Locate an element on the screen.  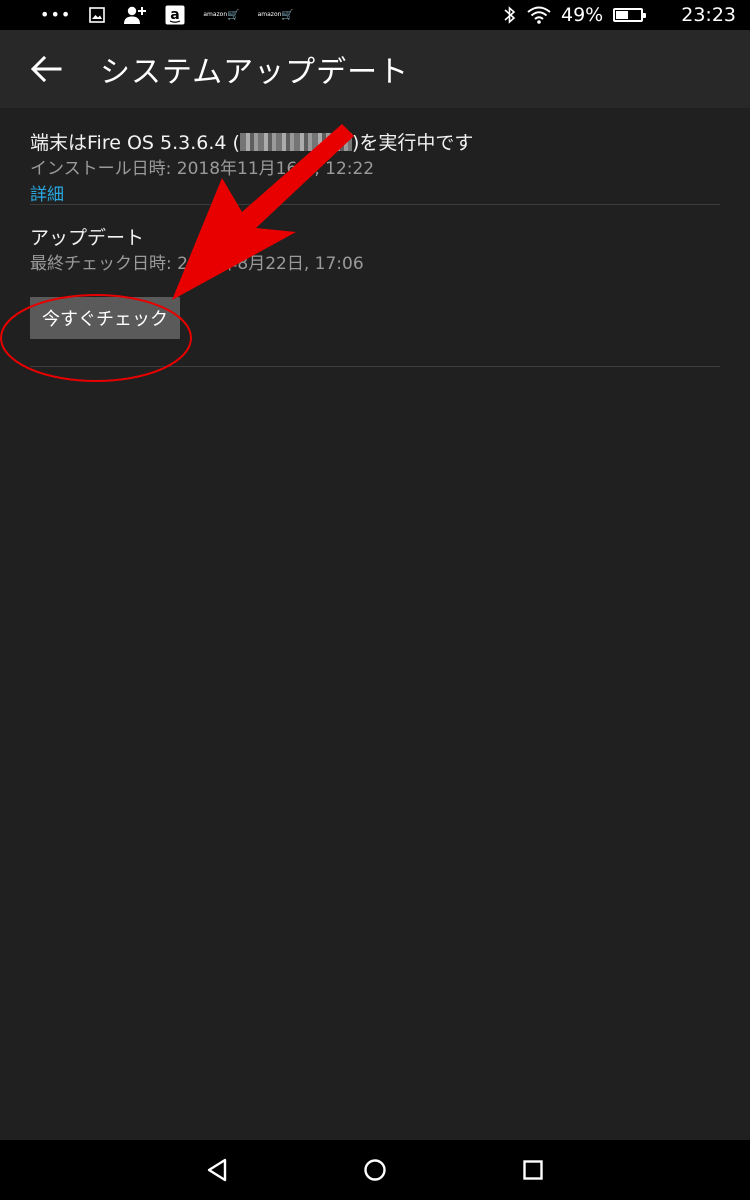
check-now-button: 今すぐチェック is located at coordinates (105, 318).